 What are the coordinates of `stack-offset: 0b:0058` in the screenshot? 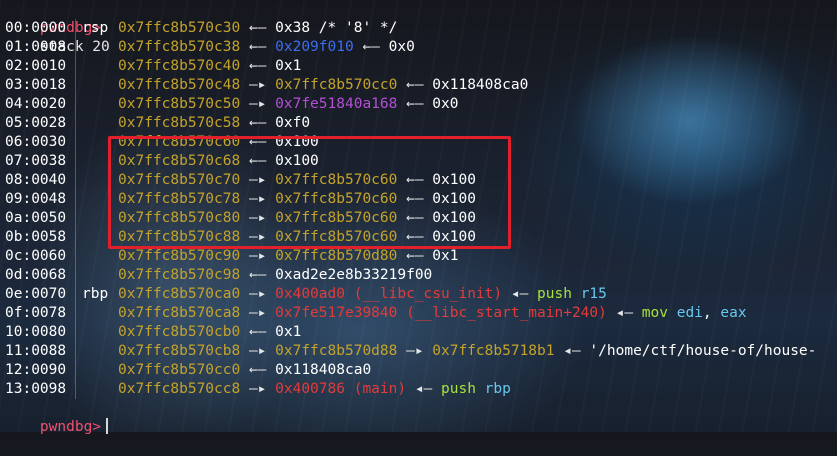 It's located at (36, 237).